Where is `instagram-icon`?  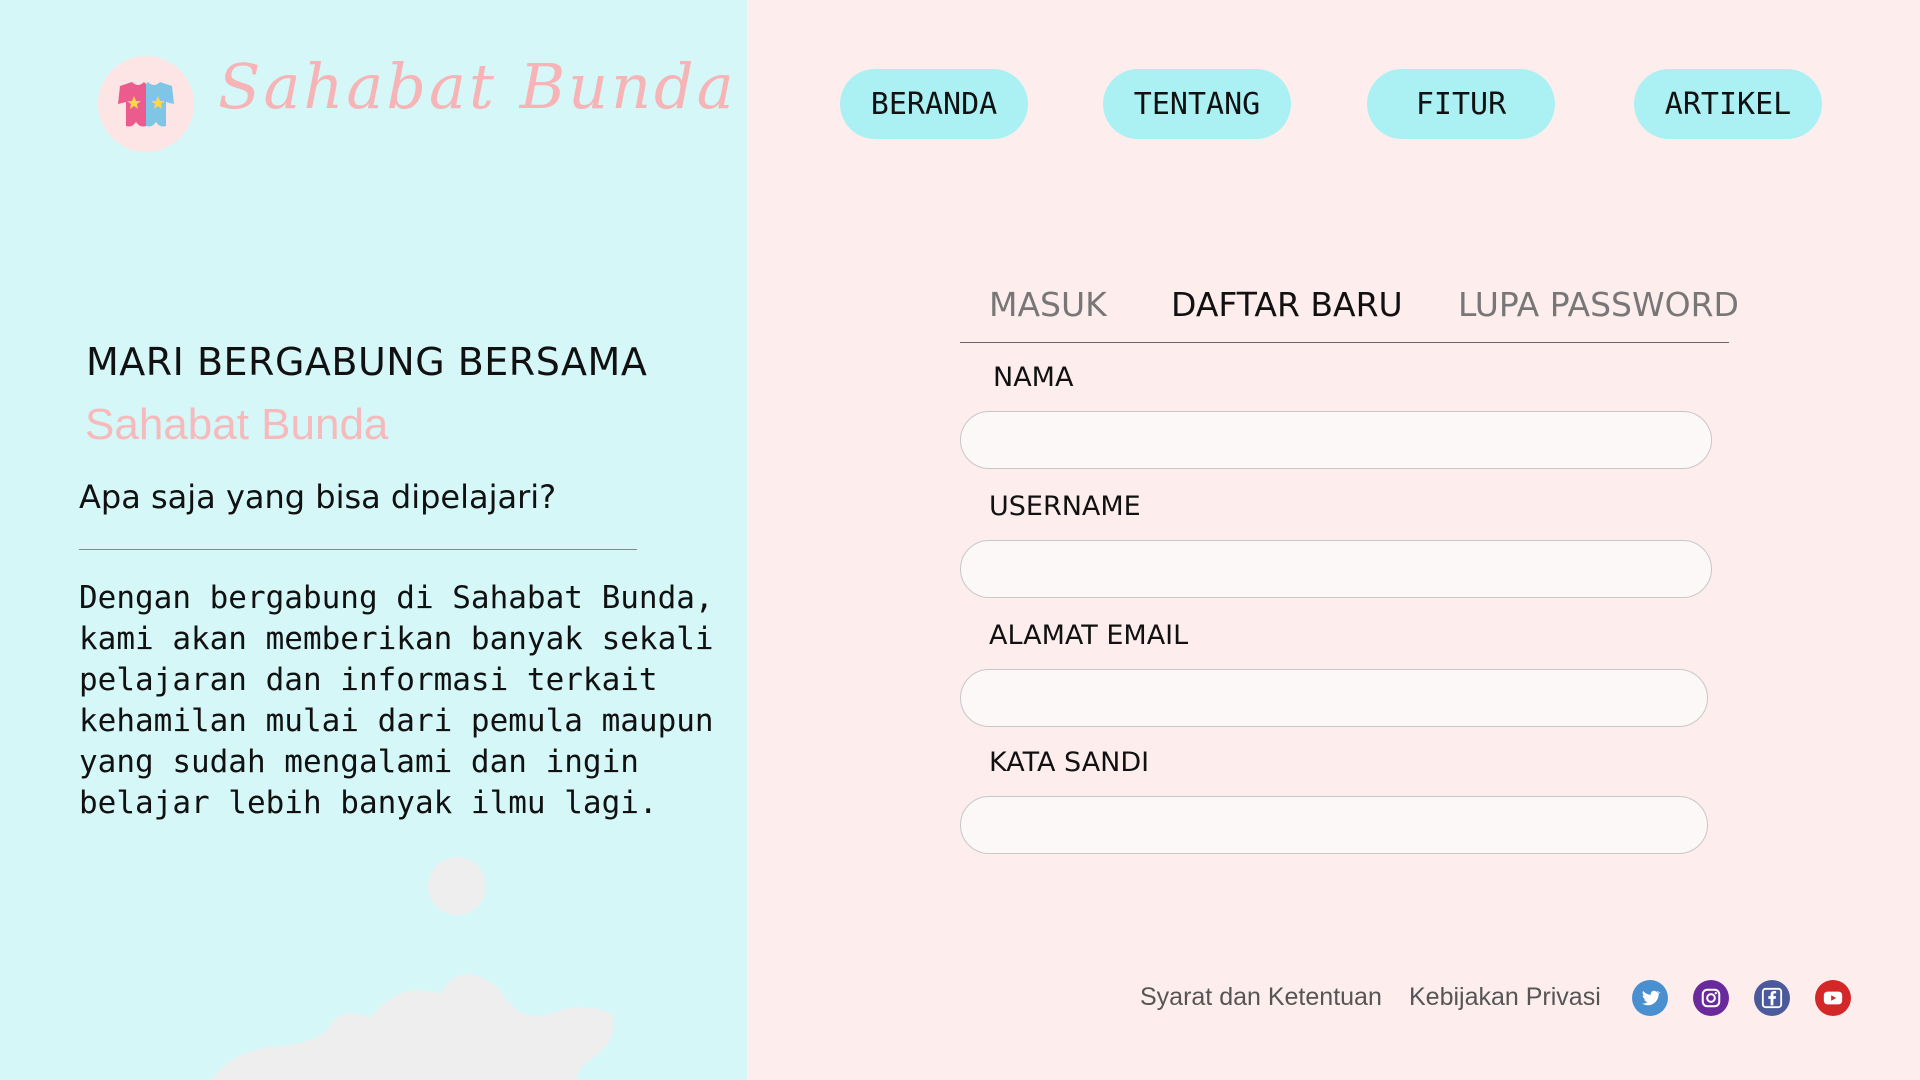
instagram-icon is located at coordinates (1711, 998).